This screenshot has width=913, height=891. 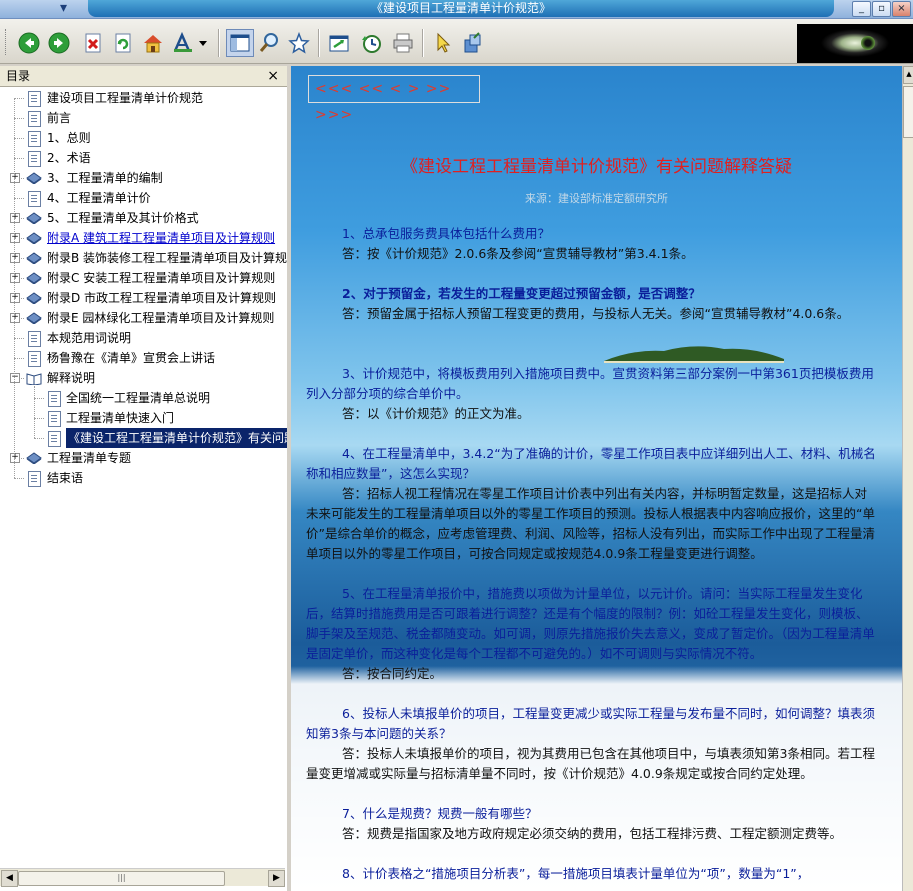 I want to click on tree-item: 工程量清单快速入门, so click(x=143, y=418).